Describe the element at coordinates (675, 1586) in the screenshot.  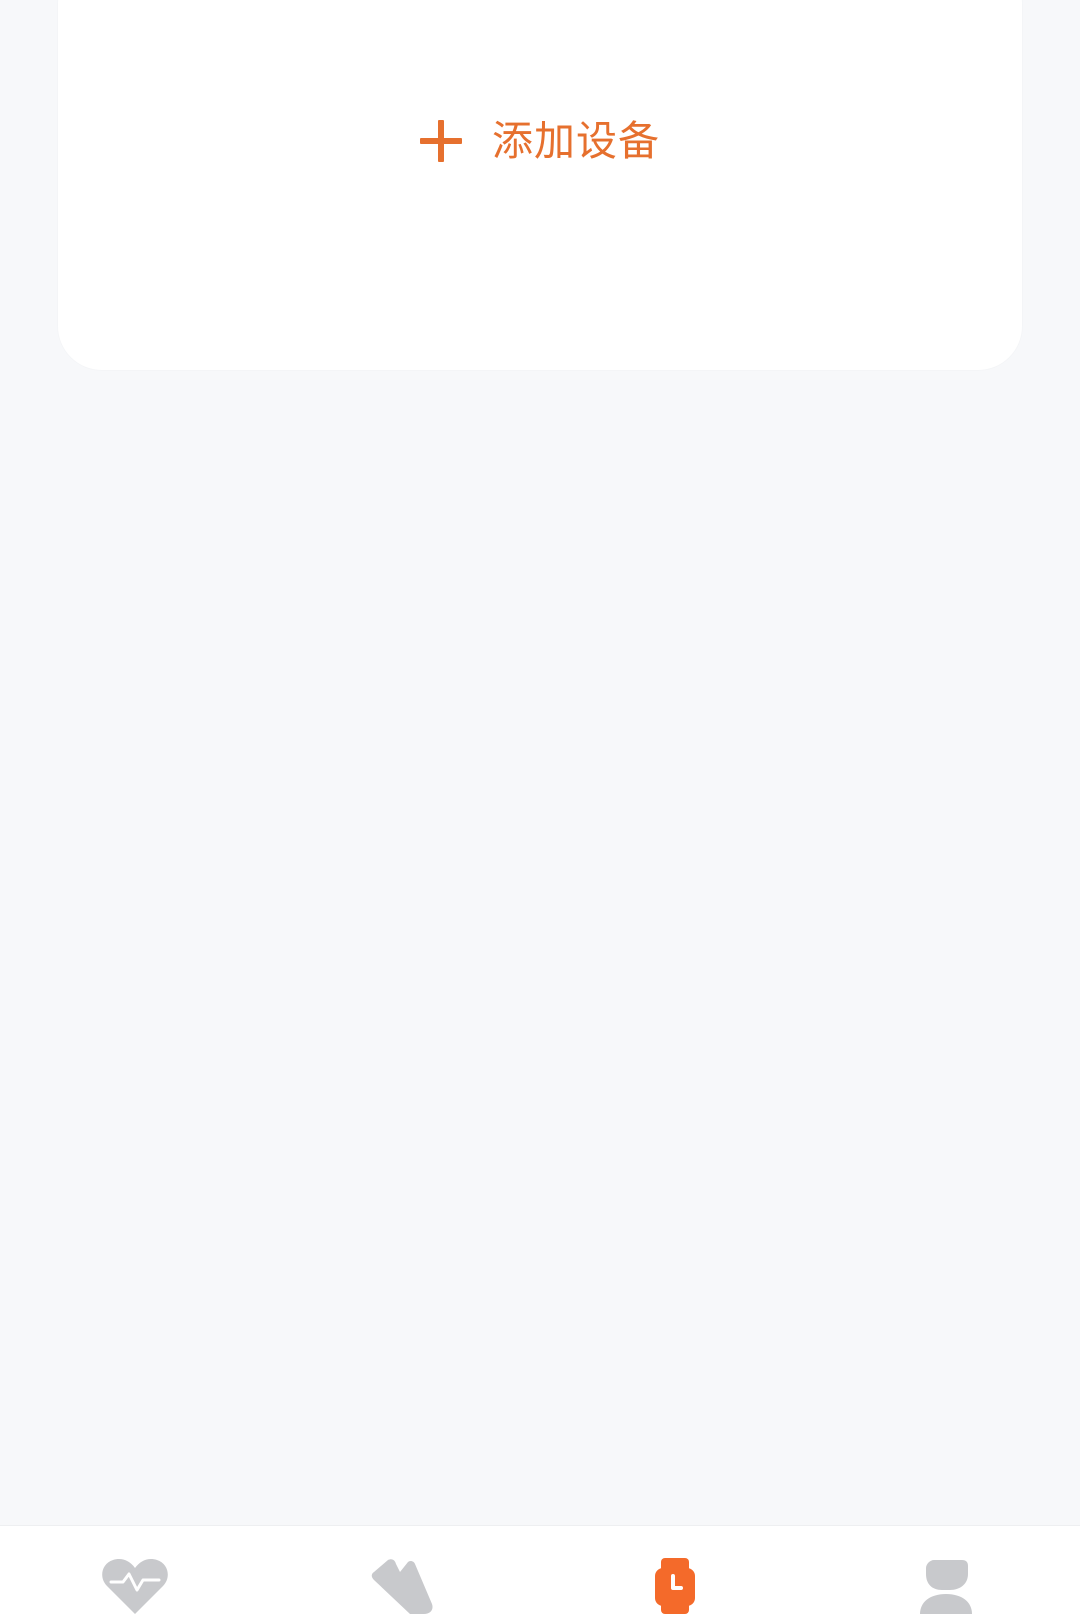
I see `watch-icon` at that location.